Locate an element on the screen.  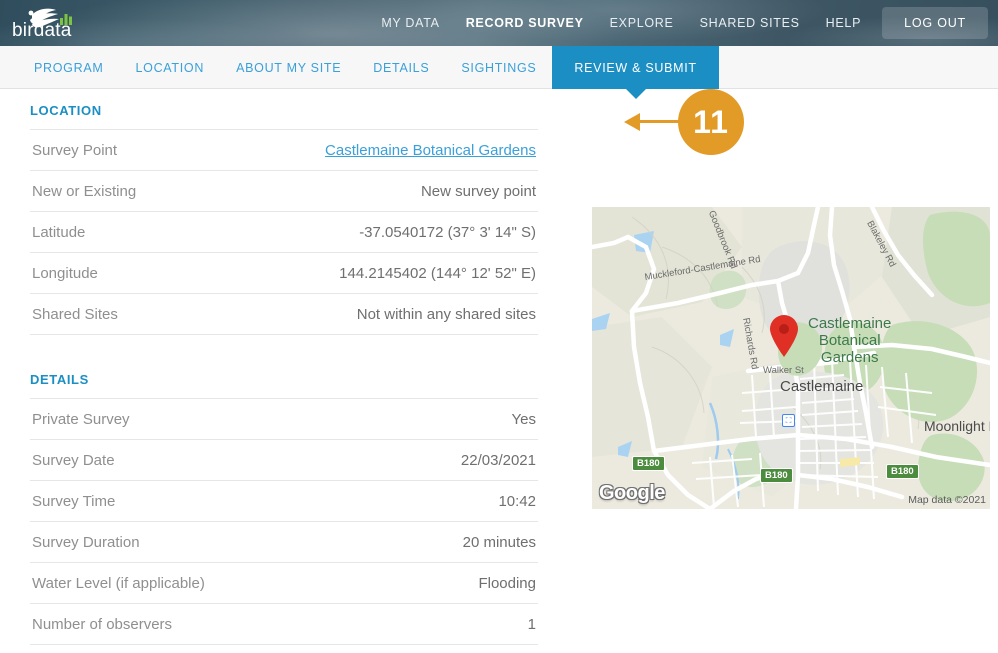
row-value: 1 is located at coordinates (531, 624).